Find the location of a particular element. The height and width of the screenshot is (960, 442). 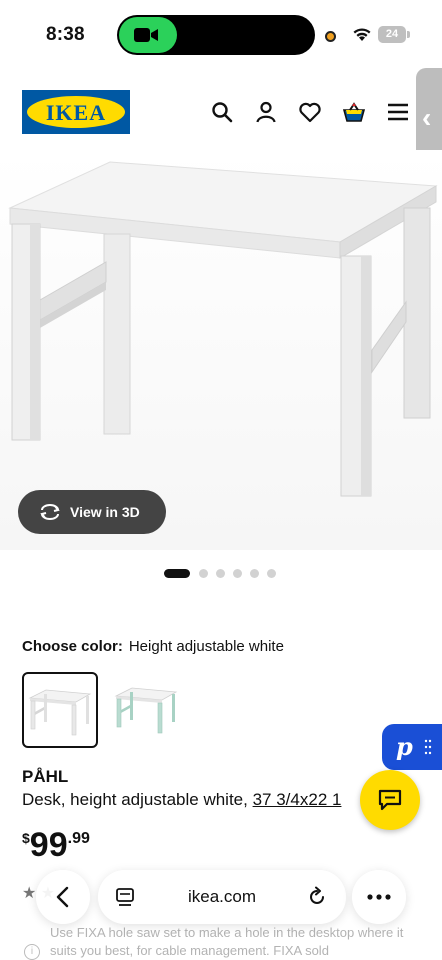

account-icon is located at coordinates (266, 112).